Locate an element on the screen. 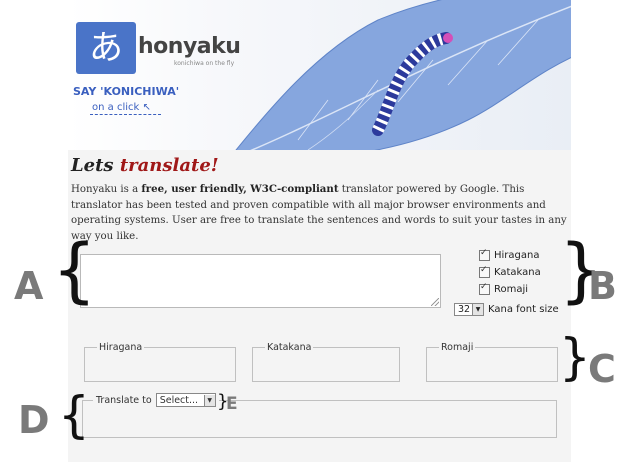  option-romaji: Romaji is located at coordinates (504, 288).